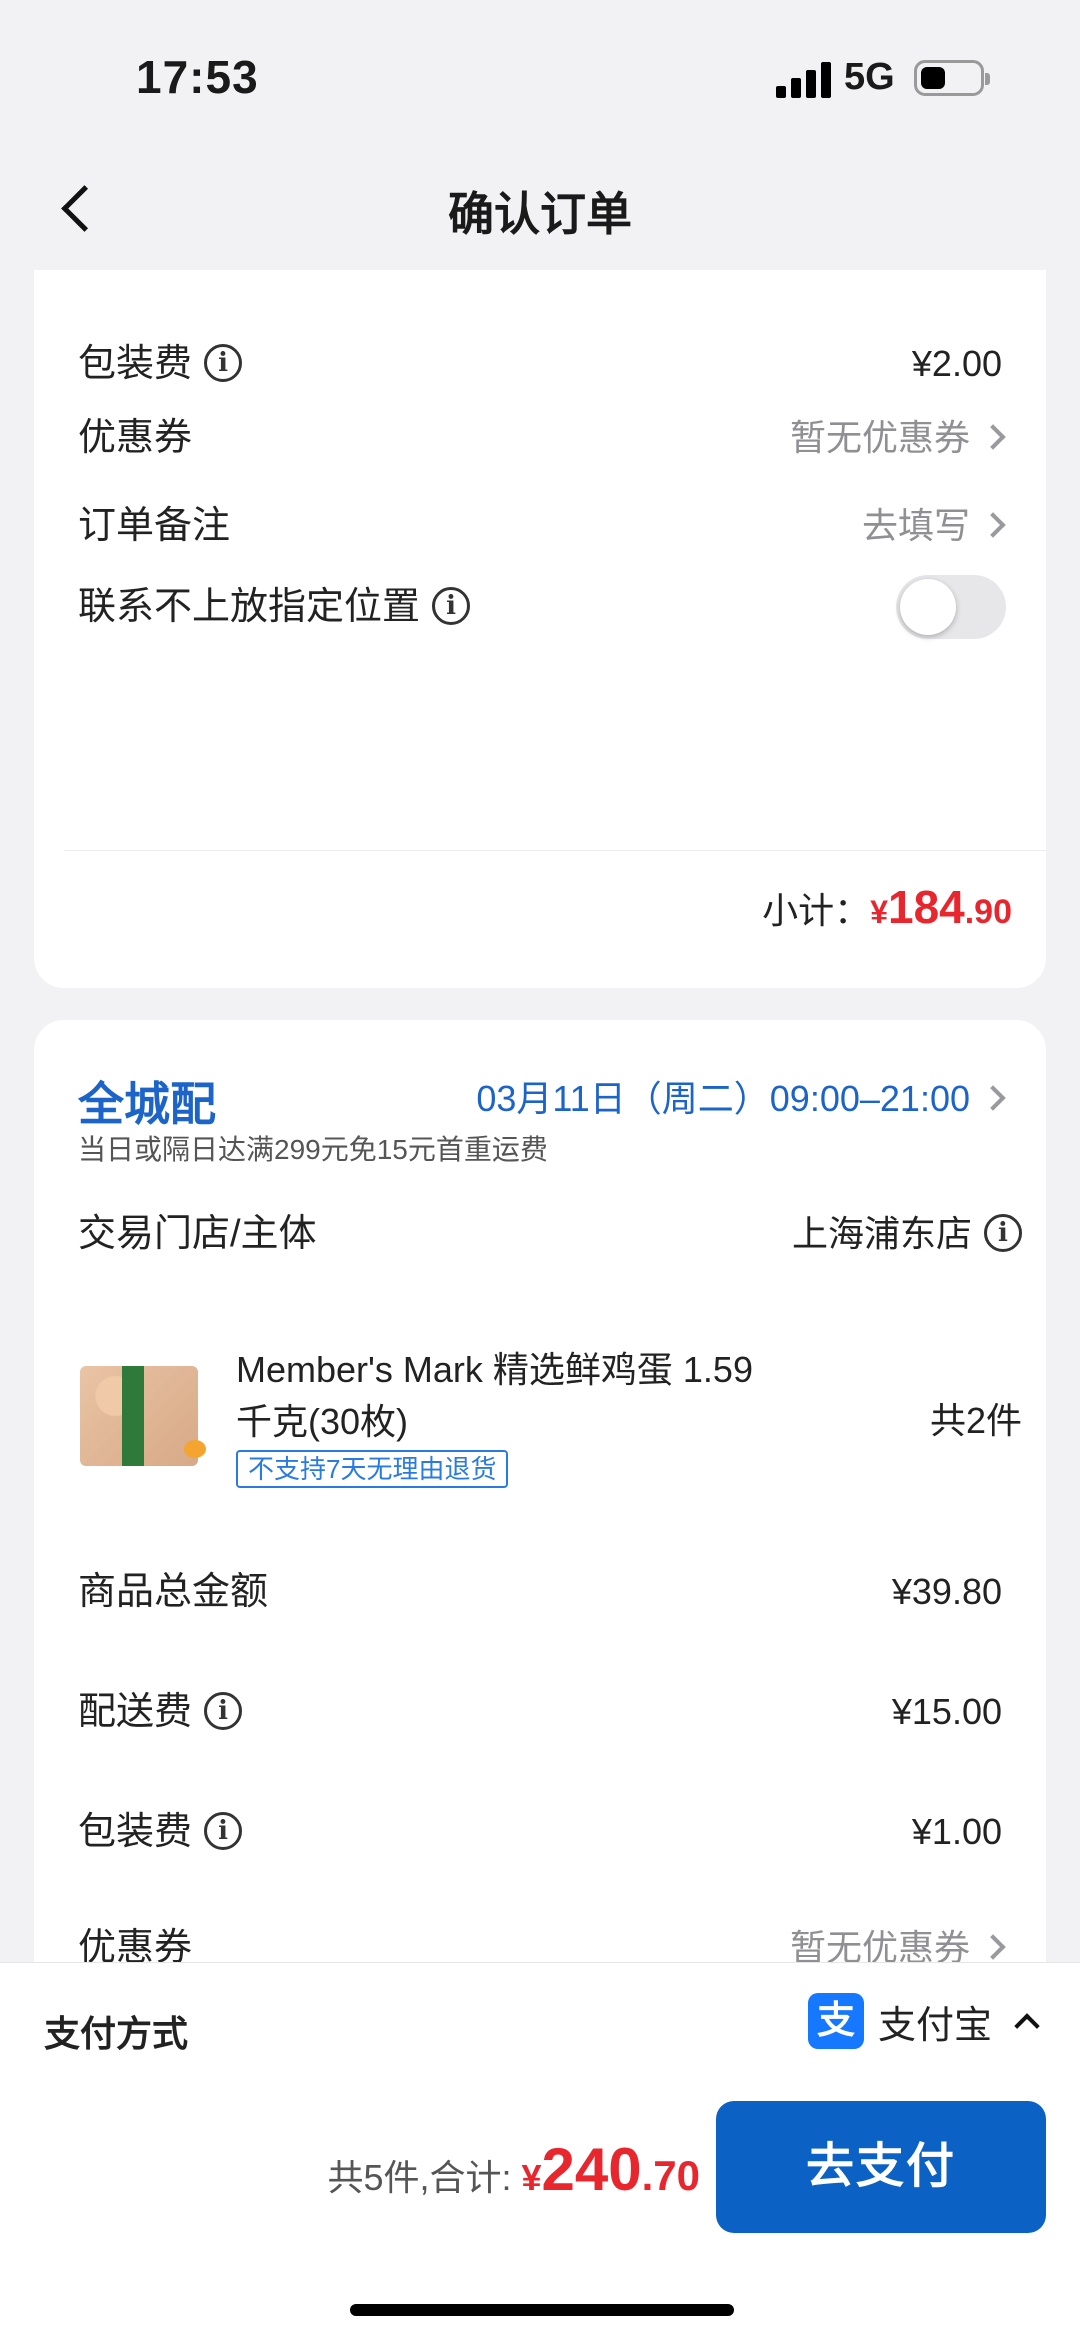 This screenshot has width=1080, height=2341. Describe the element at coordinates (881, 1233) in the screenshot. I see `store-value: 上海浦东店` at that location.